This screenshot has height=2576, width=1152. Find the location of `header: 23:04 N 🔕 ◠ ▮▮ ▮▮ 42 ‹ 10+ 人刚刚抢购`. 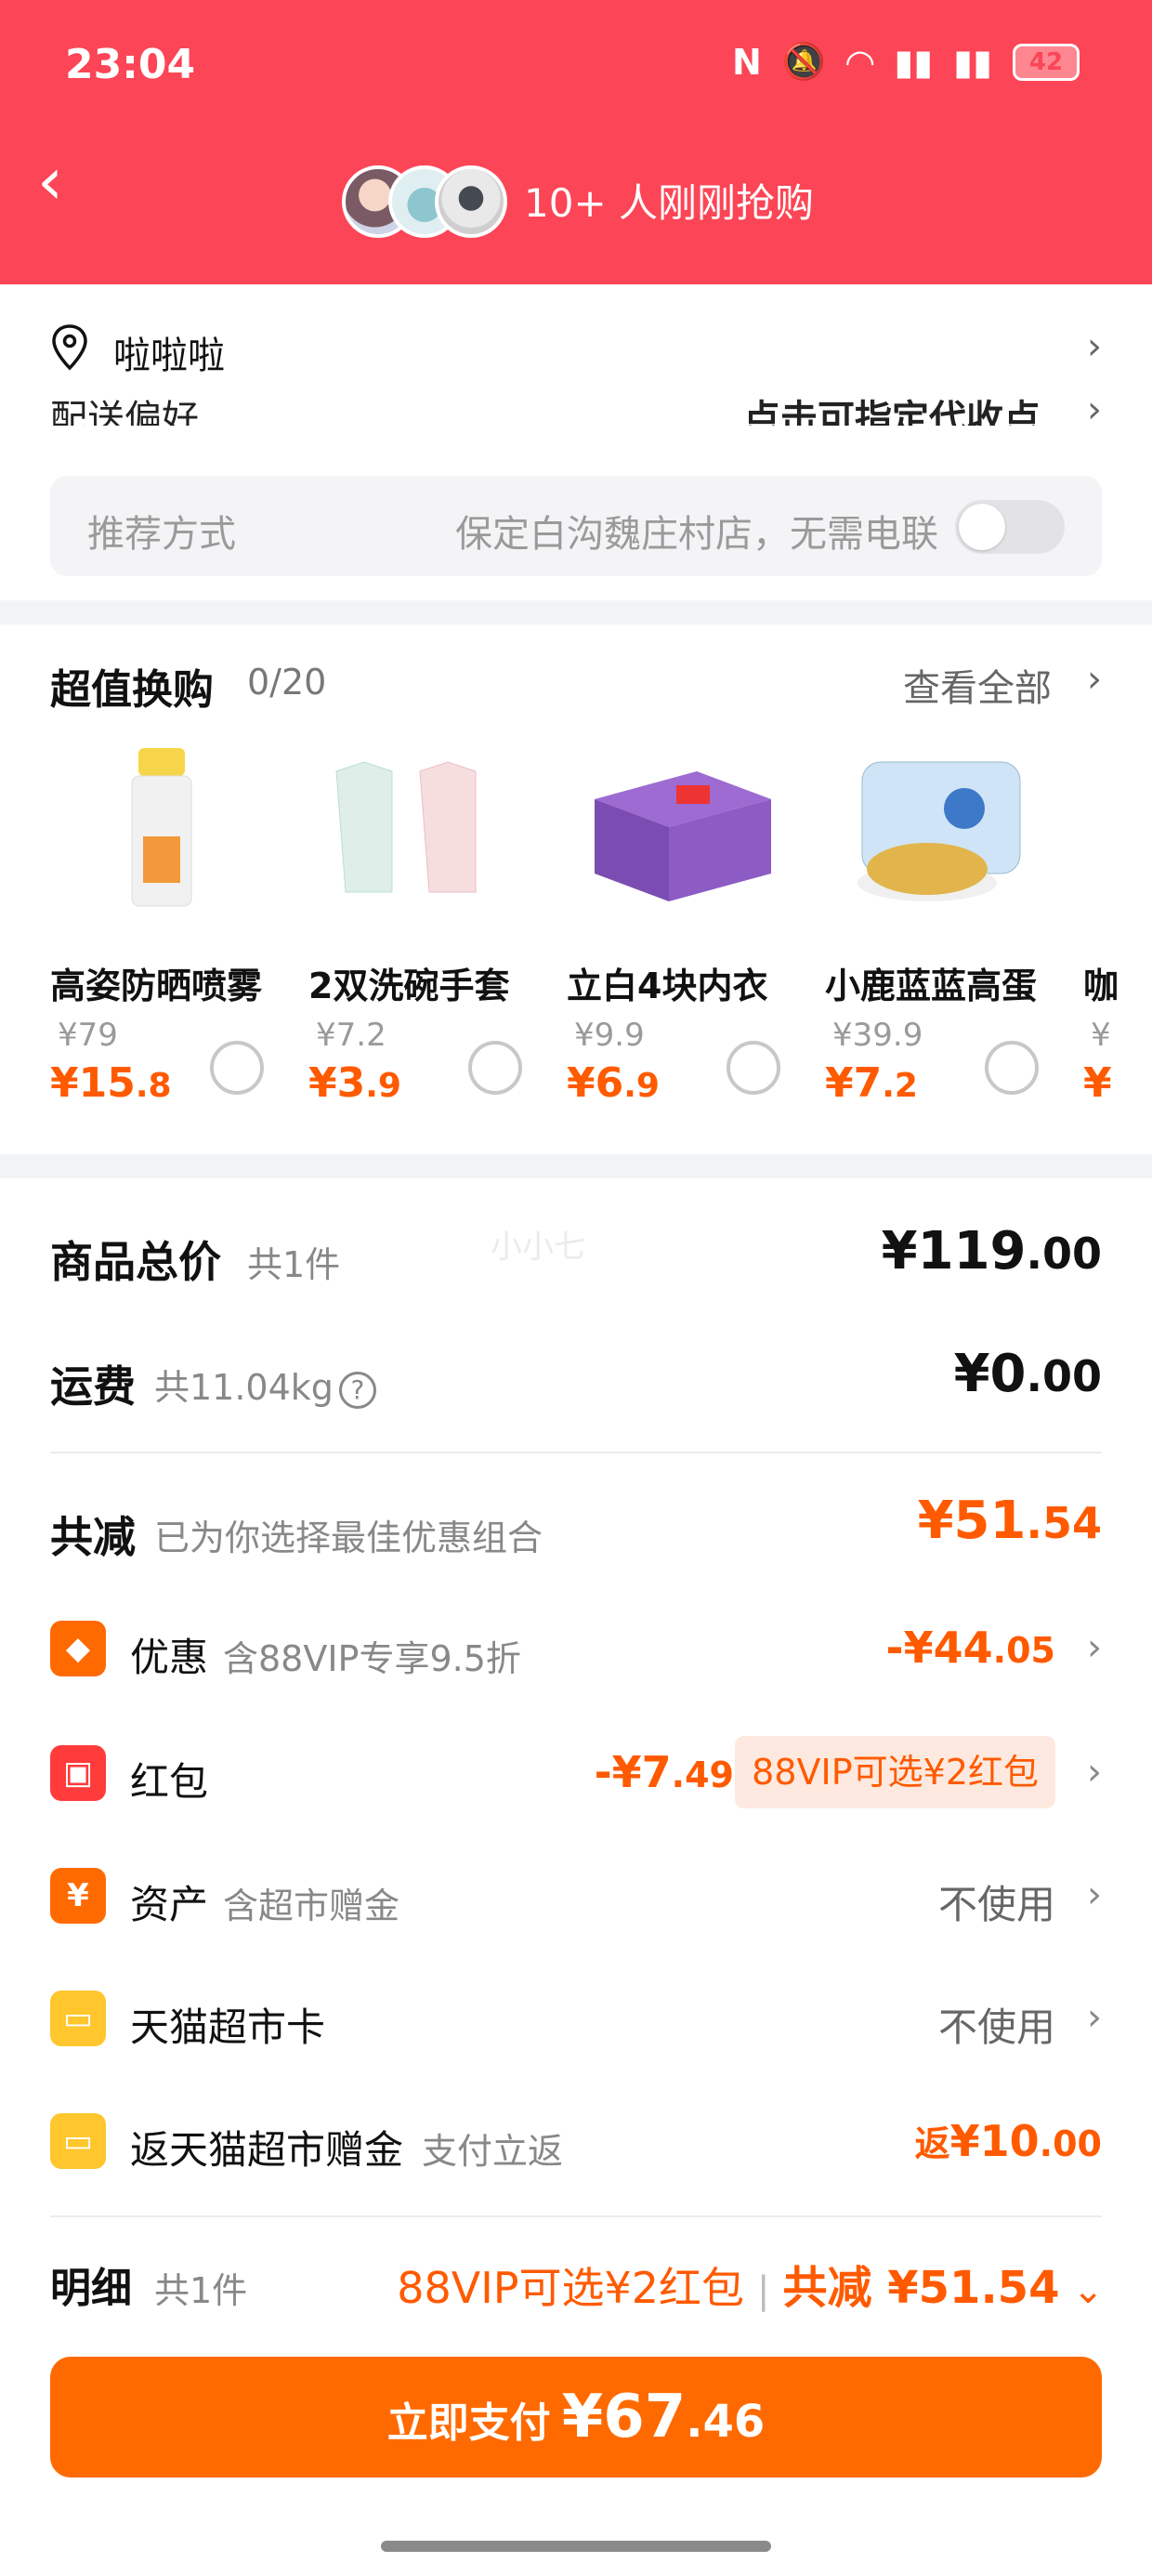

header: 23:04 N 🔕 ◠ ▮▮ ▮▮ 42 ‹ 10+ 人刚刚抢购 is located at coordinates (576, 142).